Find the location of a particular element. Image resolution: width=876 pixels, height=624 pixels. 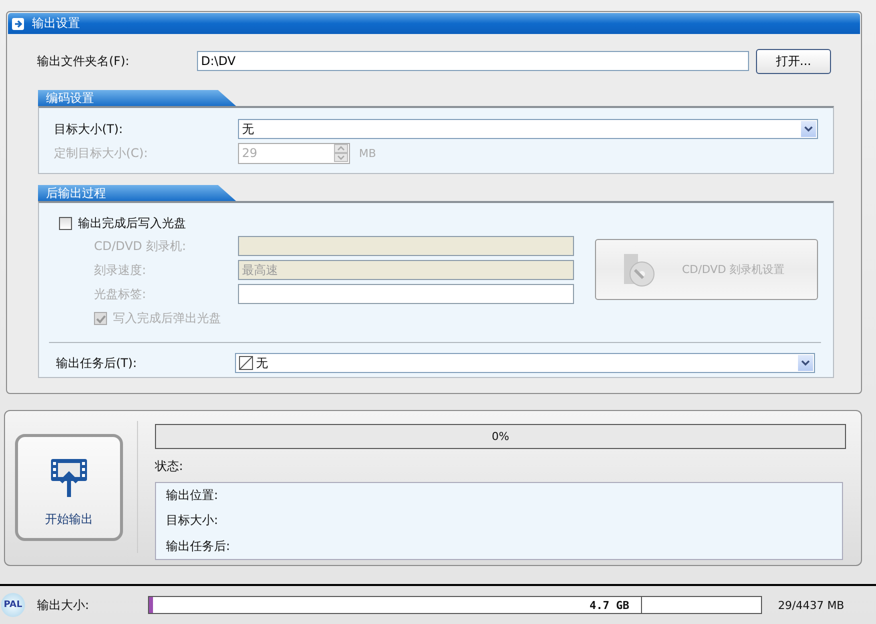

after-task-select: 无 is located at coordinates (525, 363).